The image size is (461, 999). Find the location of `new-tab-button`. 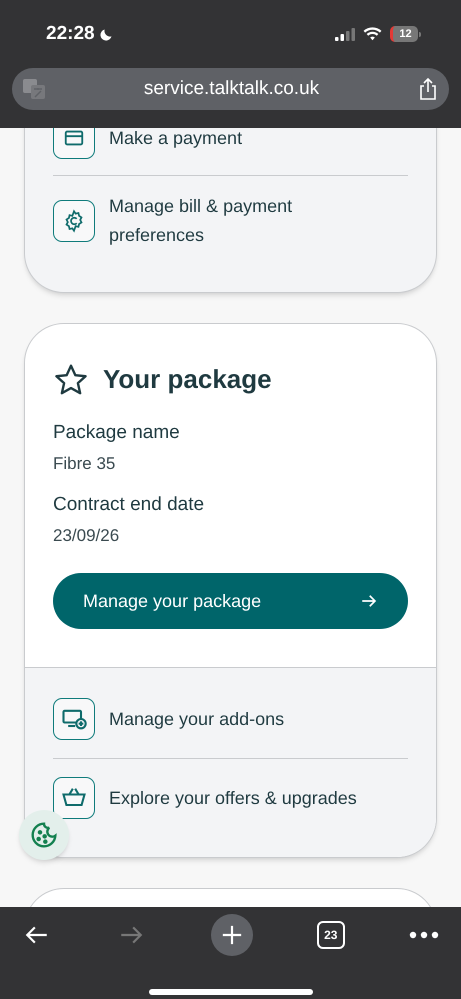

new-tab-button is located at coordinates (231, 935).